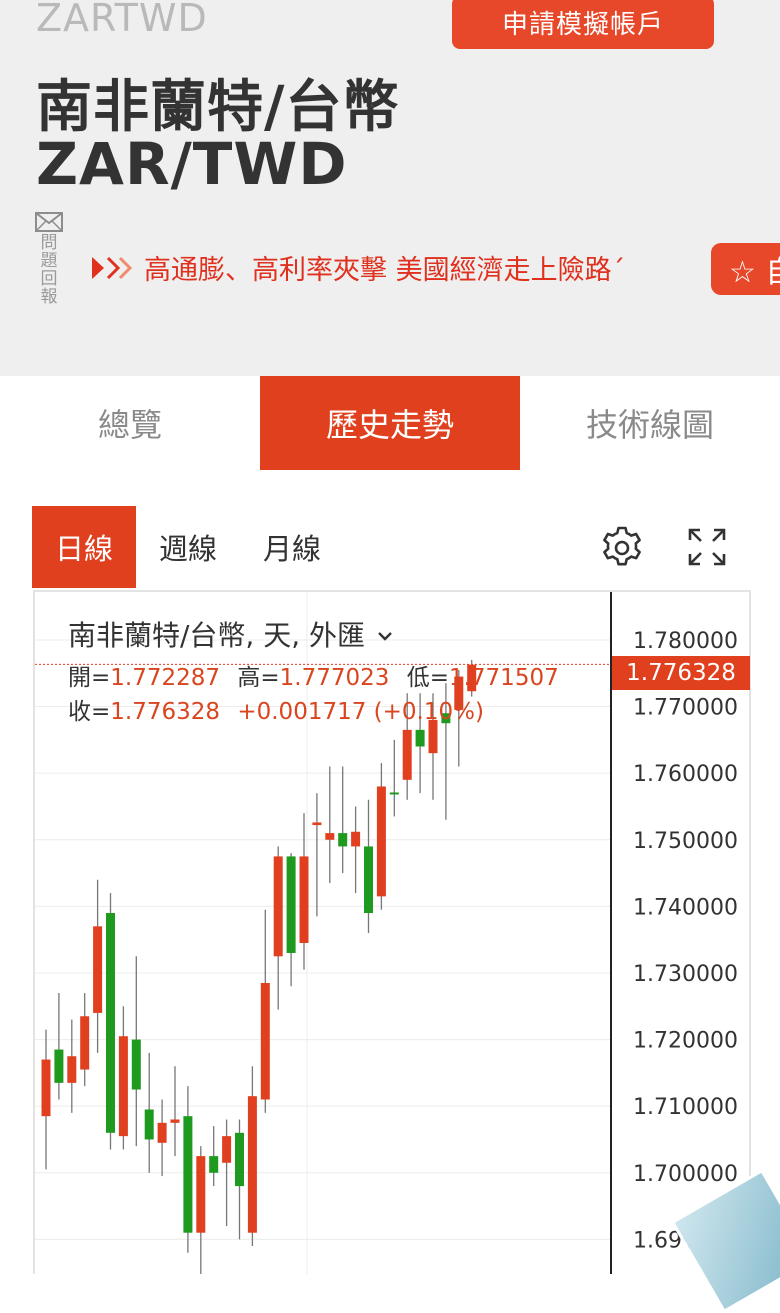 The width and height of the screenshot is (780, 1313). What do you see at coordinates (685, 1107) in the screenshot?
I see `y-tick-label: 1.710000` at bounding box center [685, 1107].